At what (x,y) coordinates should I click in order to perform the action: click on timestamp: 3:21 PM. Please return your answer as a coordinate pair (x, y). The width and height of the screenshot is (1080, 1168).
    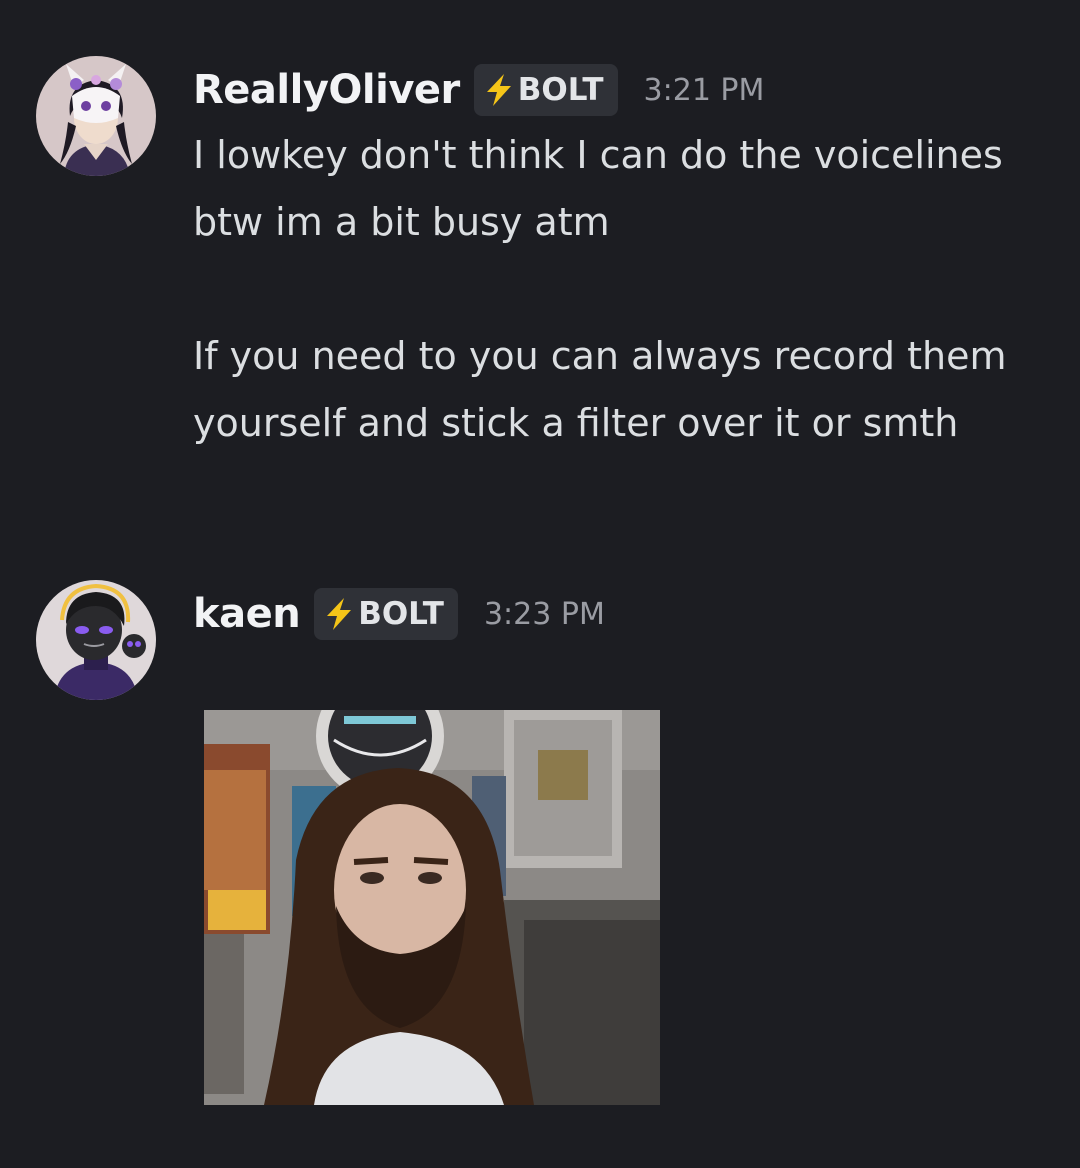
    Looking at the image, I should click on (704, 90).